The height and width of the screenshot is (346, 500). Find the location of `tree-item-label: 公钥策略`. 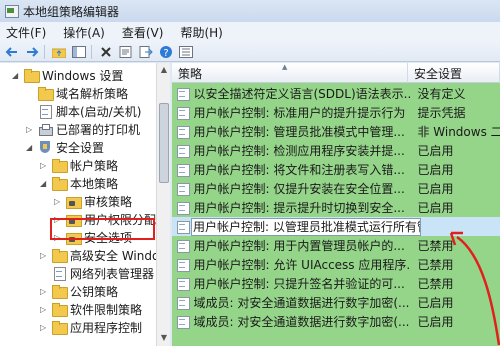

tree-item-label: 公钥策略 is located at coordinates (94, 291).